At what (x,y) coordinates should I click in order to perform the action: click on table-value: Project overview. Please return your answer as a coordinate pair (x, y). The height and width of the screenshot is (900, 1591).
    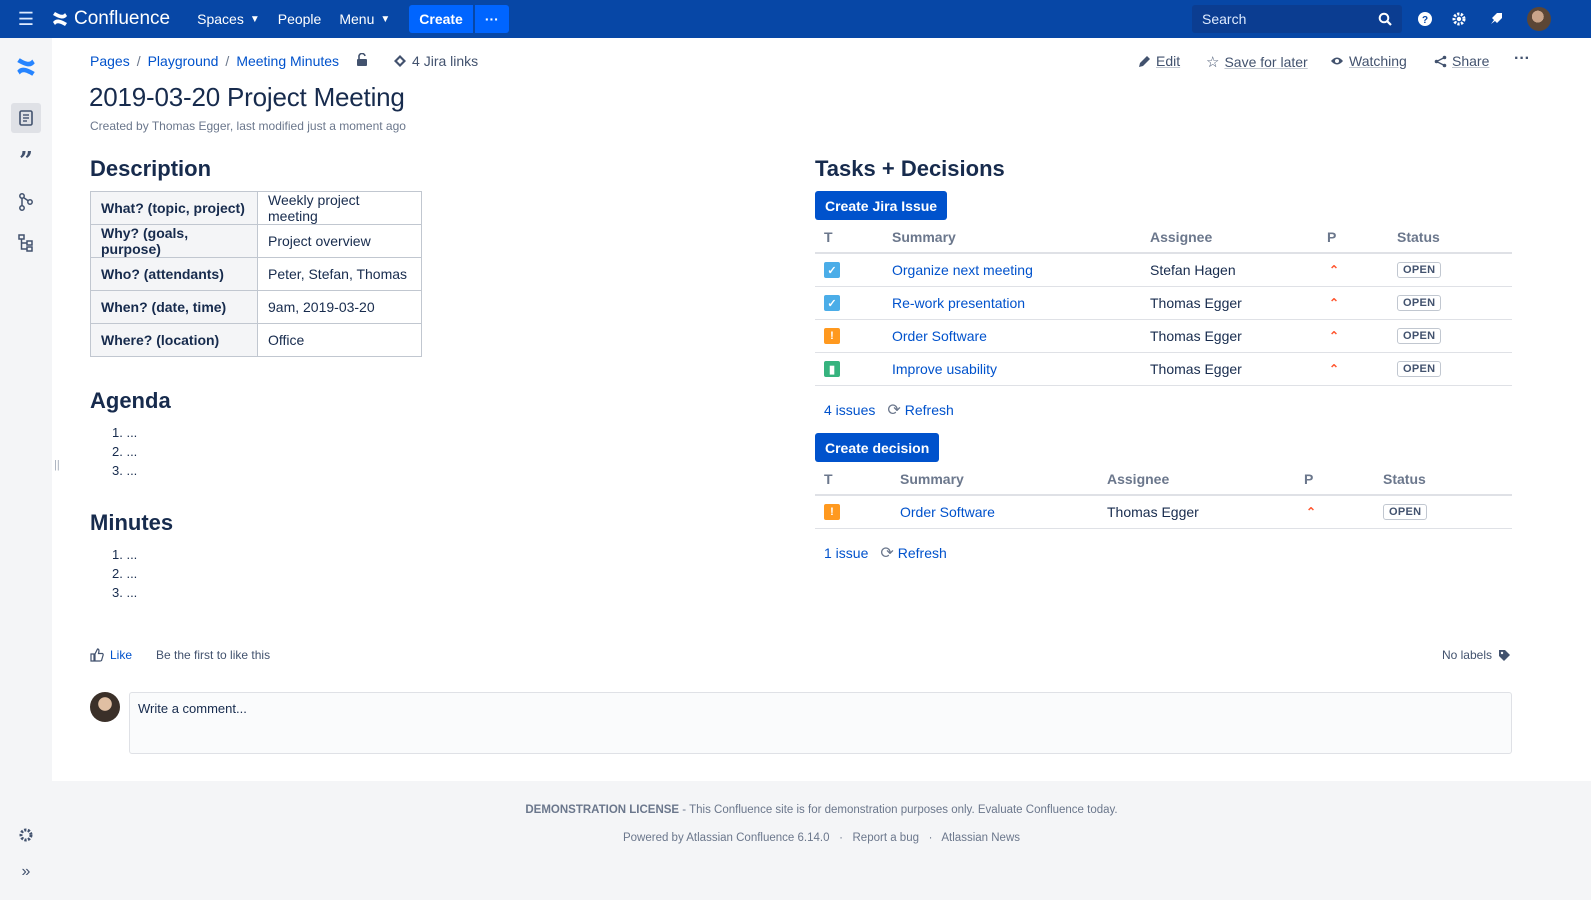
    Looking at the image, I should click on (339, 241).